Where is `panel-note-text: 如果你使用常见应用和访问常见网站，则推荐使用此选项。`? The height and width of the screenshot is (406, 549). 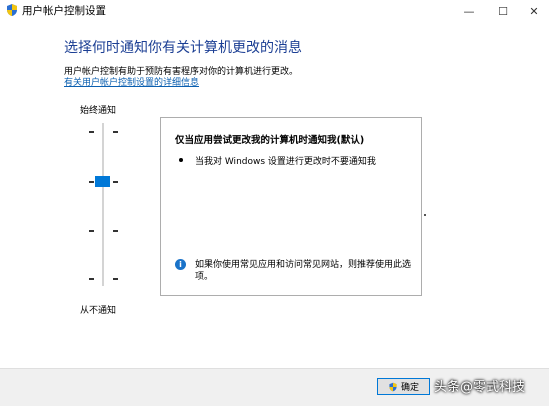
panel-note-text: 如果你使用常见应用和访问常见网站，则推荐使用此选项。 is located at coordinates (303, 271).